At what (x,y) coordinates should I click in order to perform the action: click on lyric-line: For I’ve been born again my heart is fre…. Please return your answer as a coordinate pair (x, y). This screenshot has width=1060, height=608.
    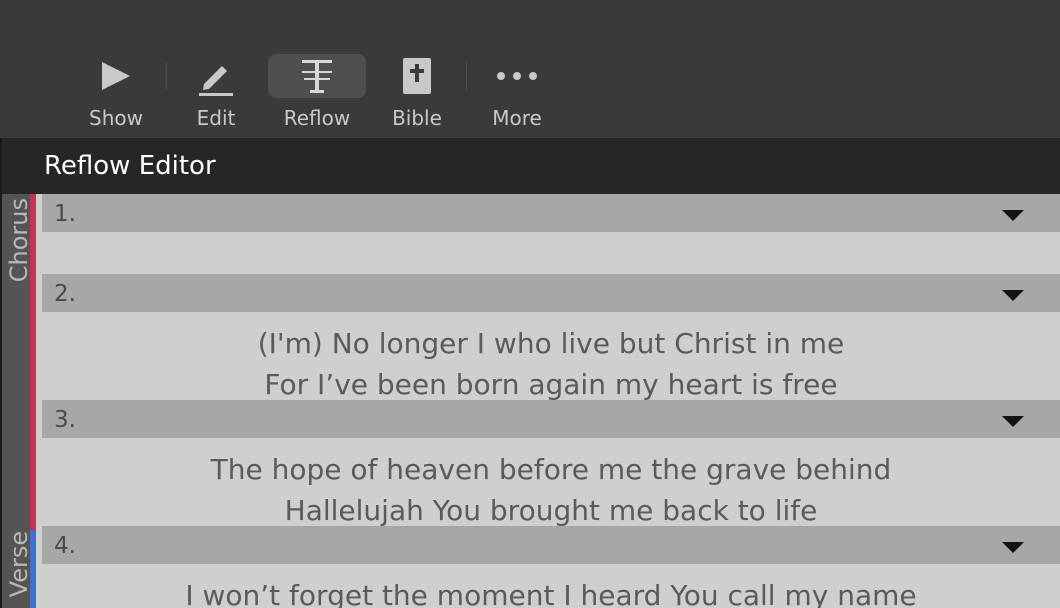
    Looking at the image, I should click on (551, 384).